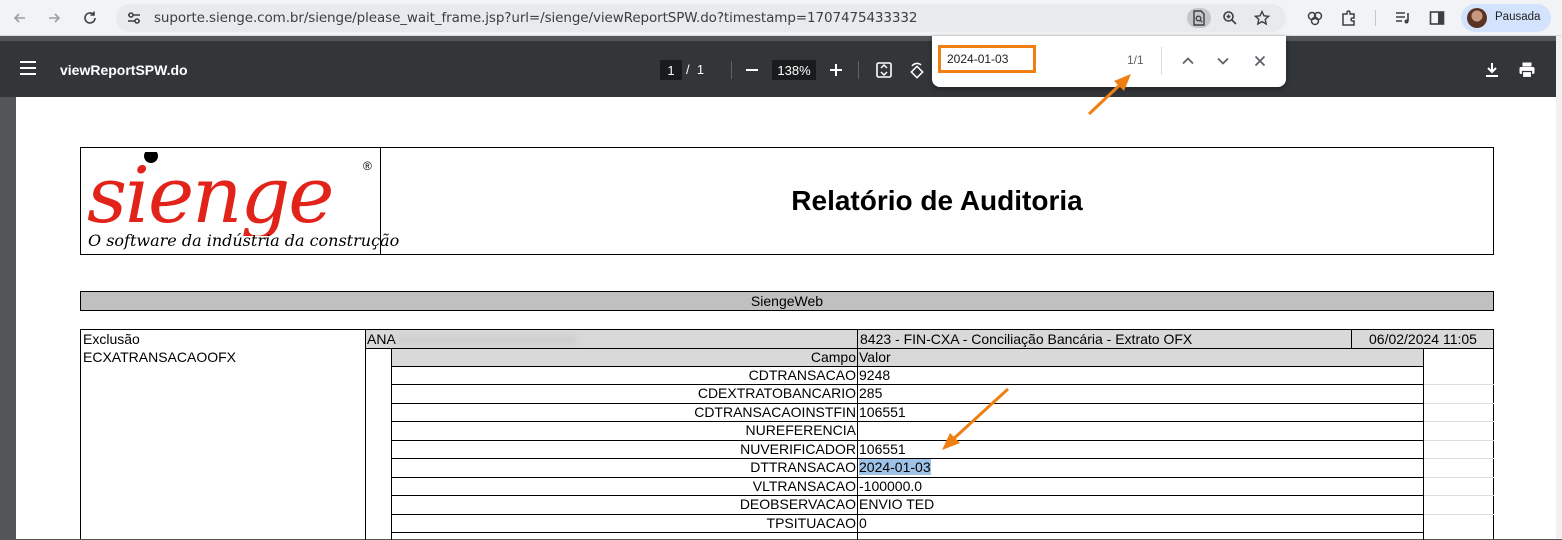  I want to click on column-header-campo: Campo, so click(833, 357).